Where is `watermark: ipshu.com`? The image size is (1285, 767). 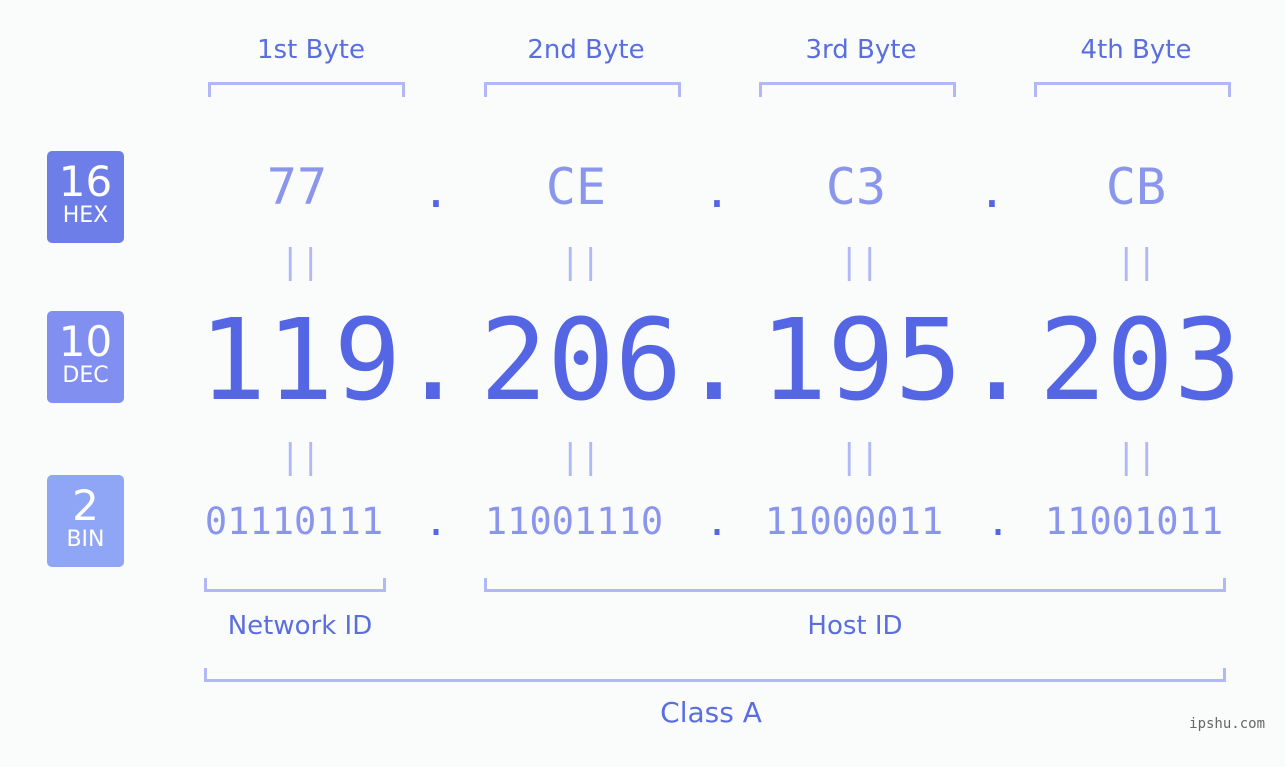
watermark: ipshu.com is located at coordinates (1227, 724).